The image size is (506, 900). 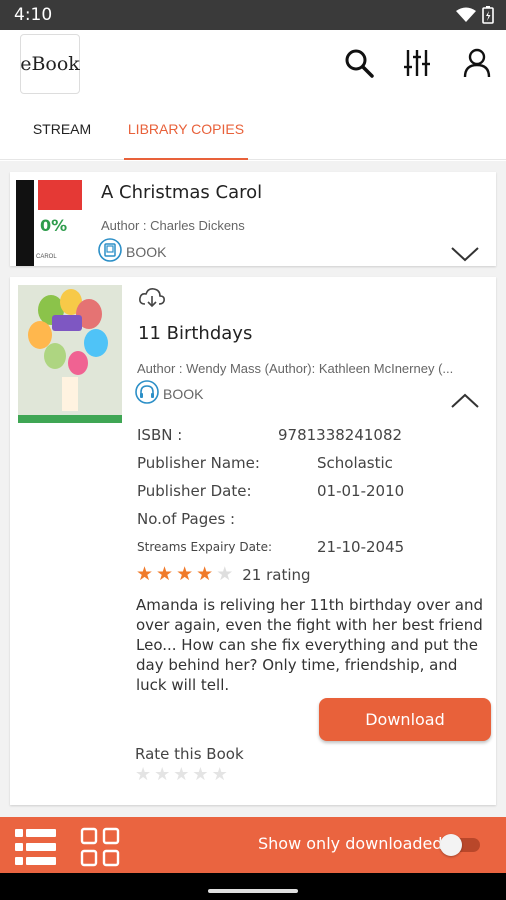 I want to click on expiry-label: Streams Expairy Date:, so click(x=205, y=547).